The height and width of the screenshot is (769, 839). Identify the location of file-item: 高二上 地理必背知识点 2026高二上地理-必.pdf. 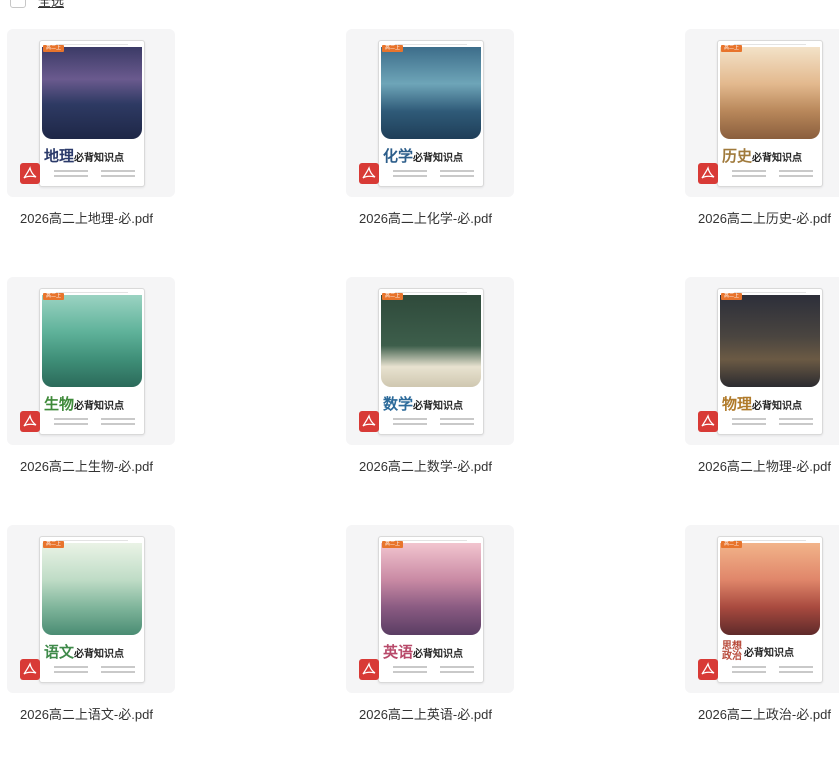
(91, 127).